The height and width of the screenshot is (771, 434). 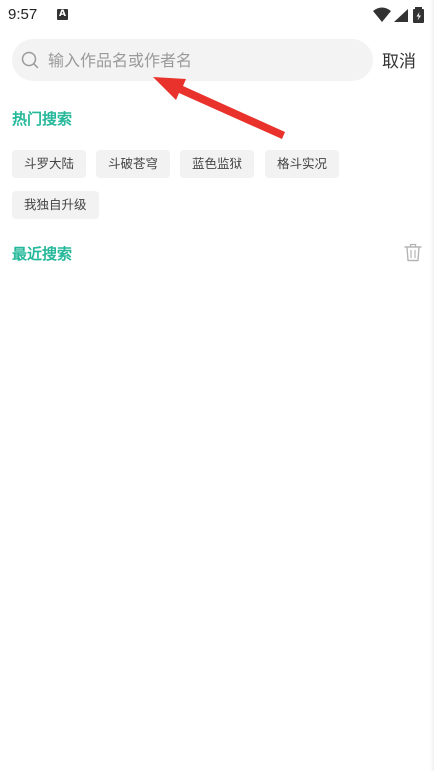 What do you see at coordinates (49, 164) in the screenshot?
I see `hot-search-tag: 斗罗大陆` at bounding box center [49, 164].